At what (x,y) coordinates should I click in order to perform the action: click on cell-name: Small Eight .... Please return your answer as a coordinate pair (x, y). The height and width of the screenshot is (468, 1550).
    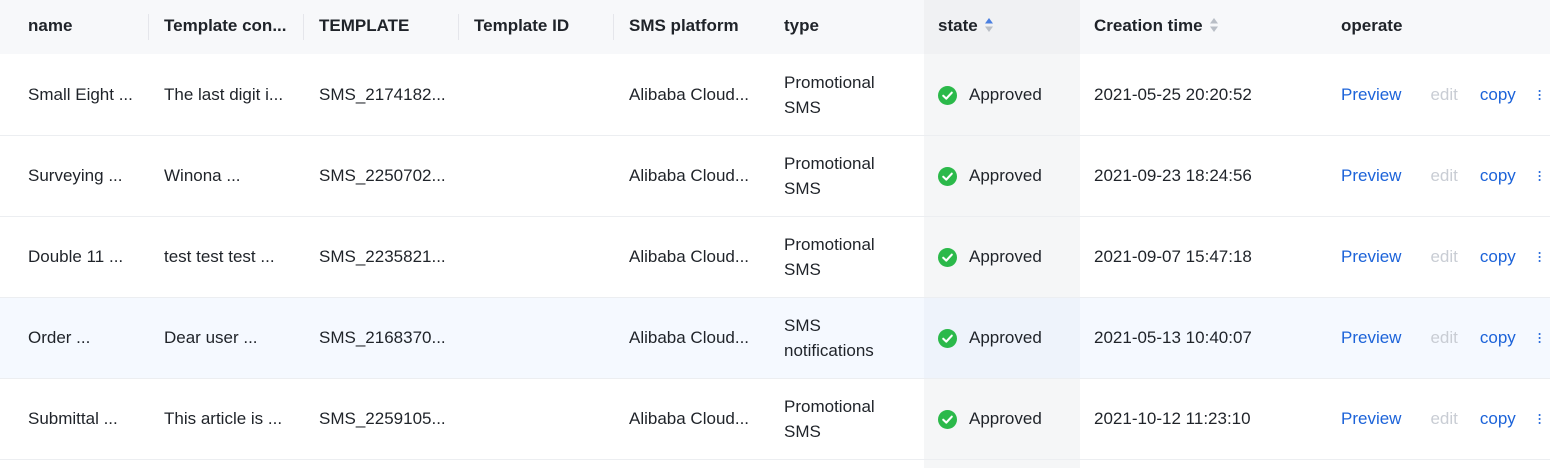
    Looking at the image, I should click on (80, 94).